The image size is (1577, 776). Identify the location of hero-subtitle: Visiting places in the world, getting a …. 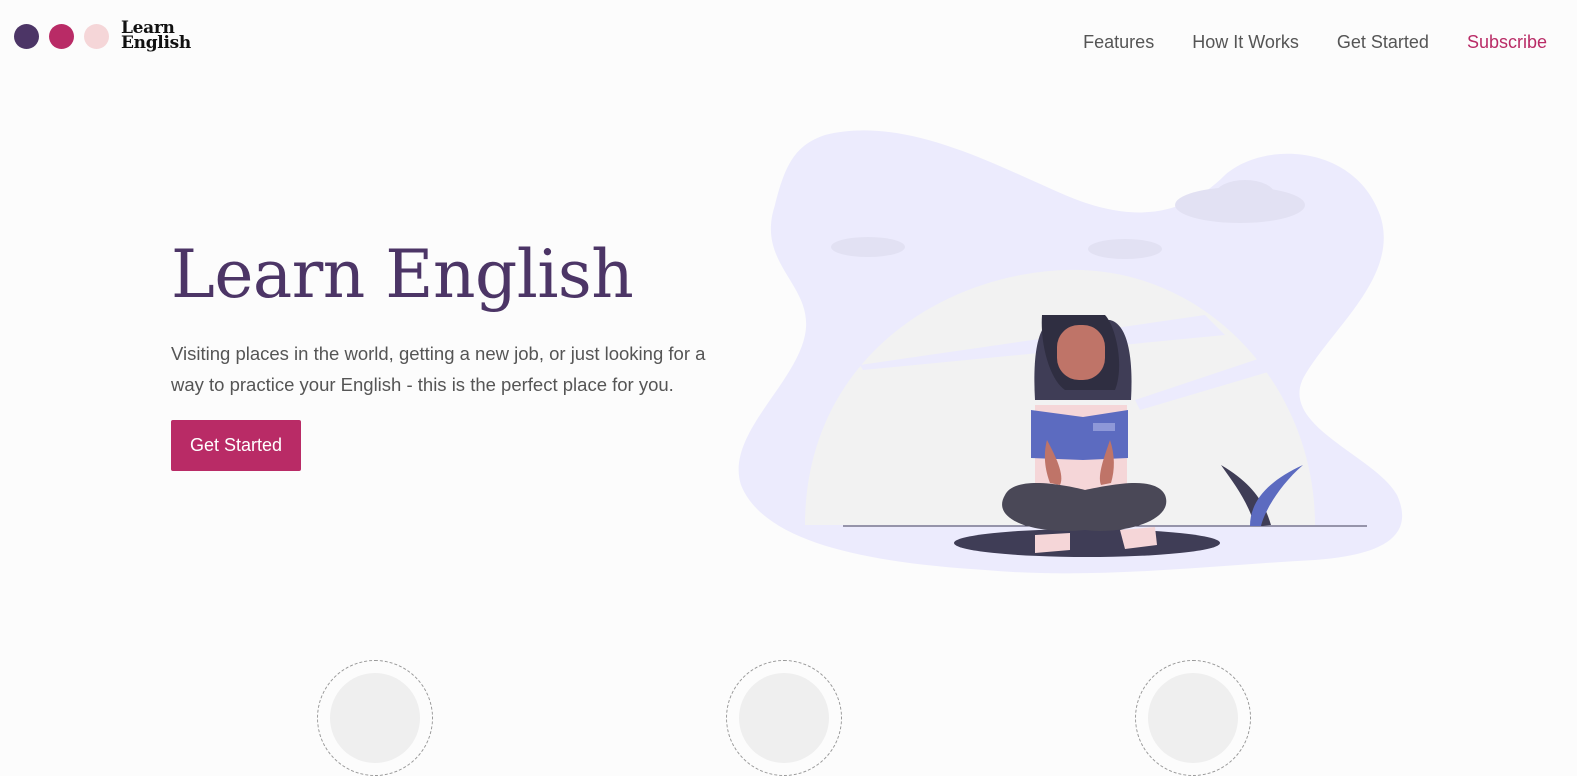
(438, 369).